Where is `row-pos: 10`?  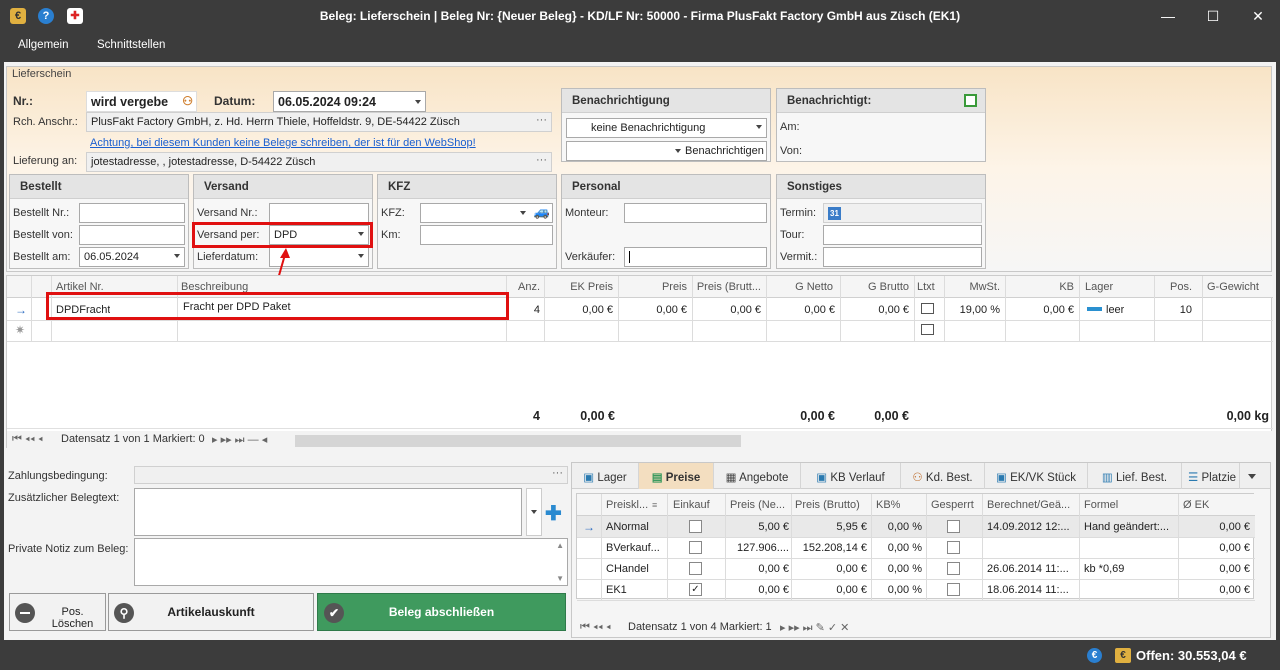
row-pos: 10 is located at coordinates (1174, 310).